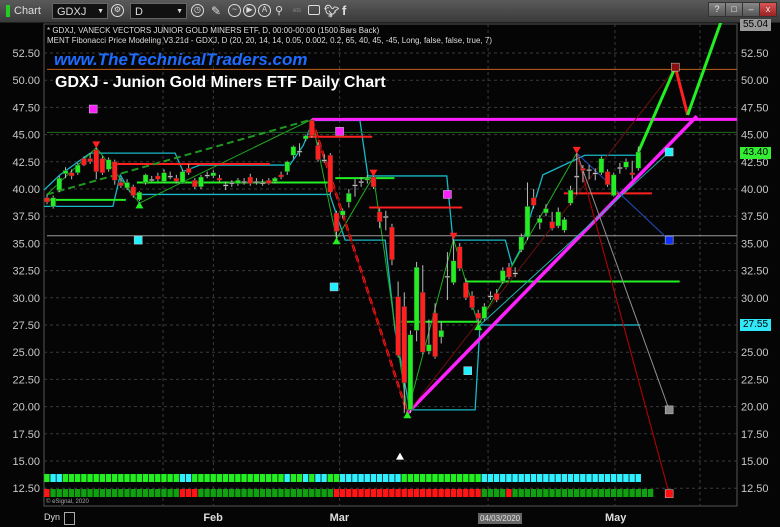 The width and height of the screenshot is (780, 527). Describe the element at coordinates (249, 10) in the screenshot. I see `play-icon: ▶` at that location.